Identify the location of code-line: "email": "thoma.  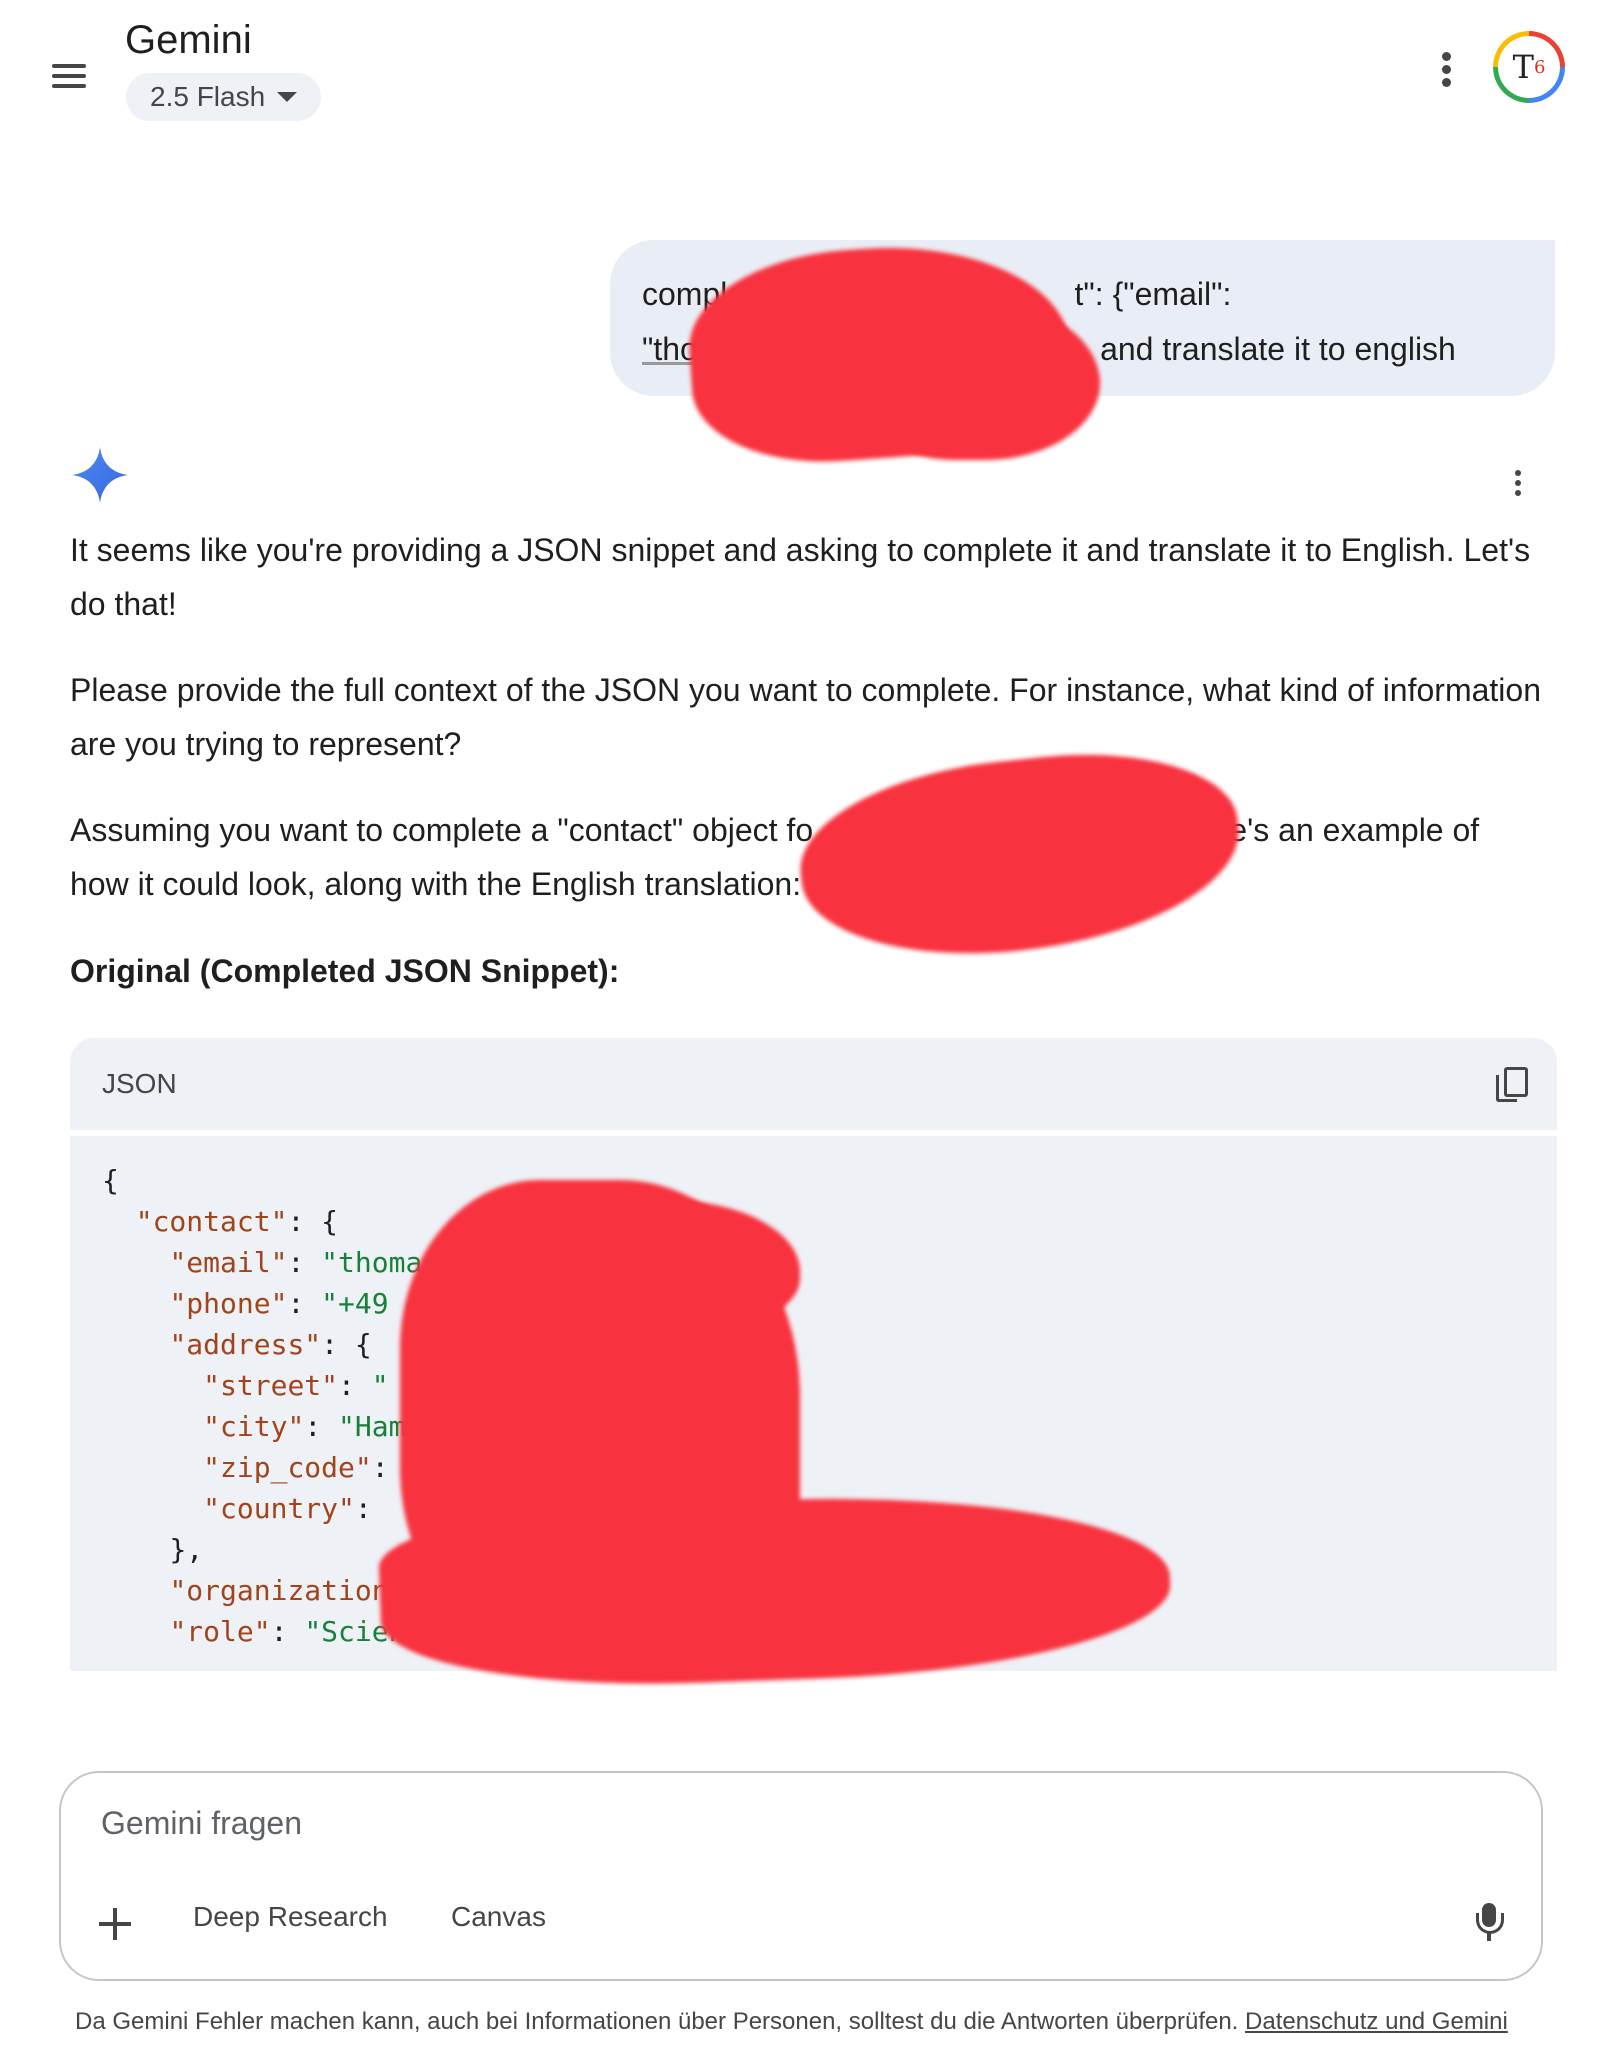
(296, 1262).